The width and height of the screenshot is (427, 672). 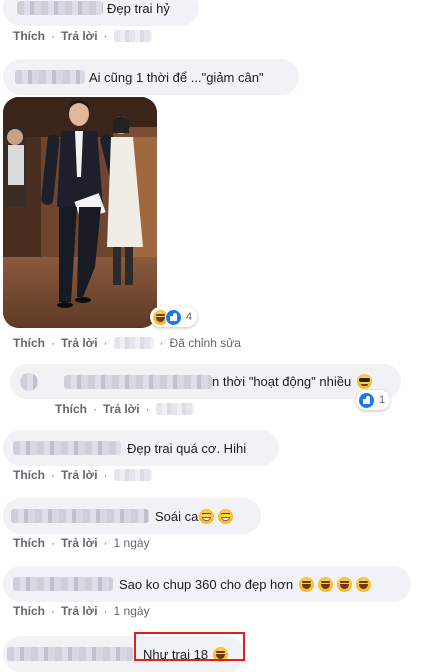 What do you see at coordinates (29, 381) in the screenshot?
I see `blurred-author-avatar` at bounding box center [29, 381].